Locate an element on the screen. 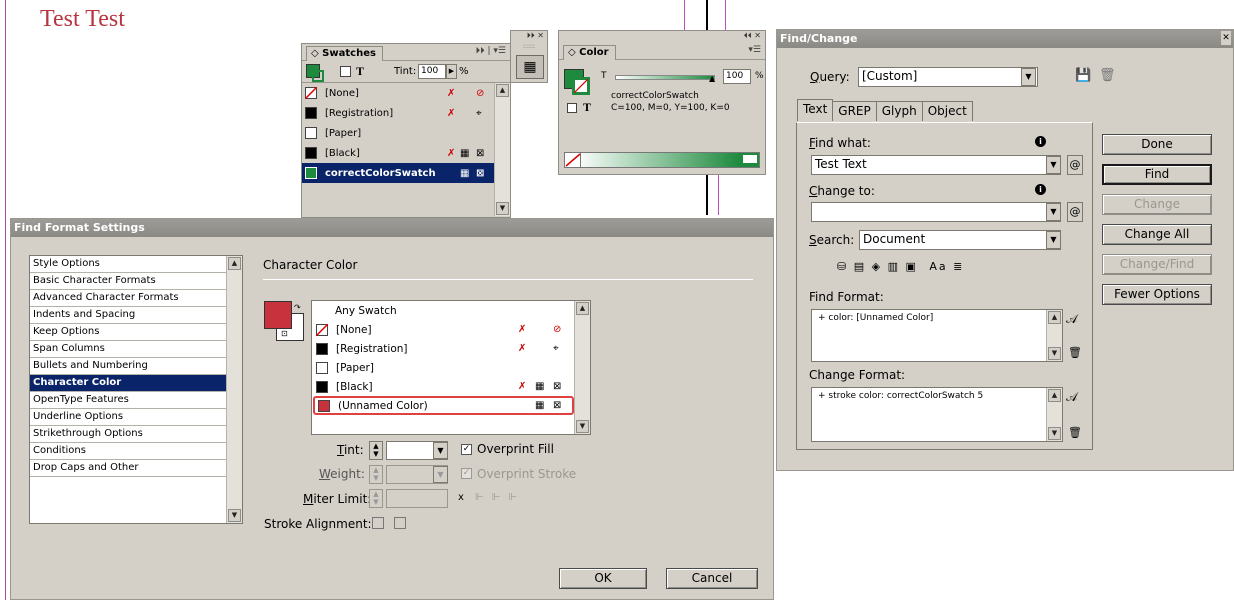  none-ramp-icon is located at coordinates (573, 160).